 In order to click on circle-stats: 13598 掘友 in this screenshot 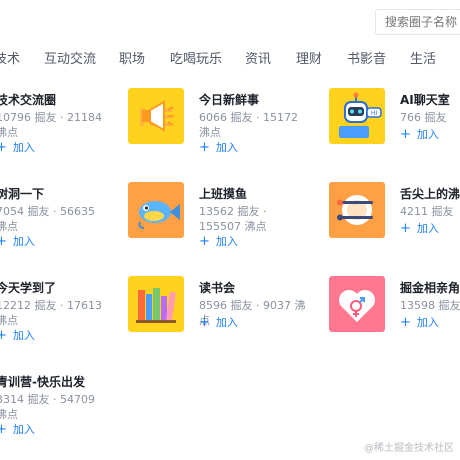, I will do `click(430, 305)`.